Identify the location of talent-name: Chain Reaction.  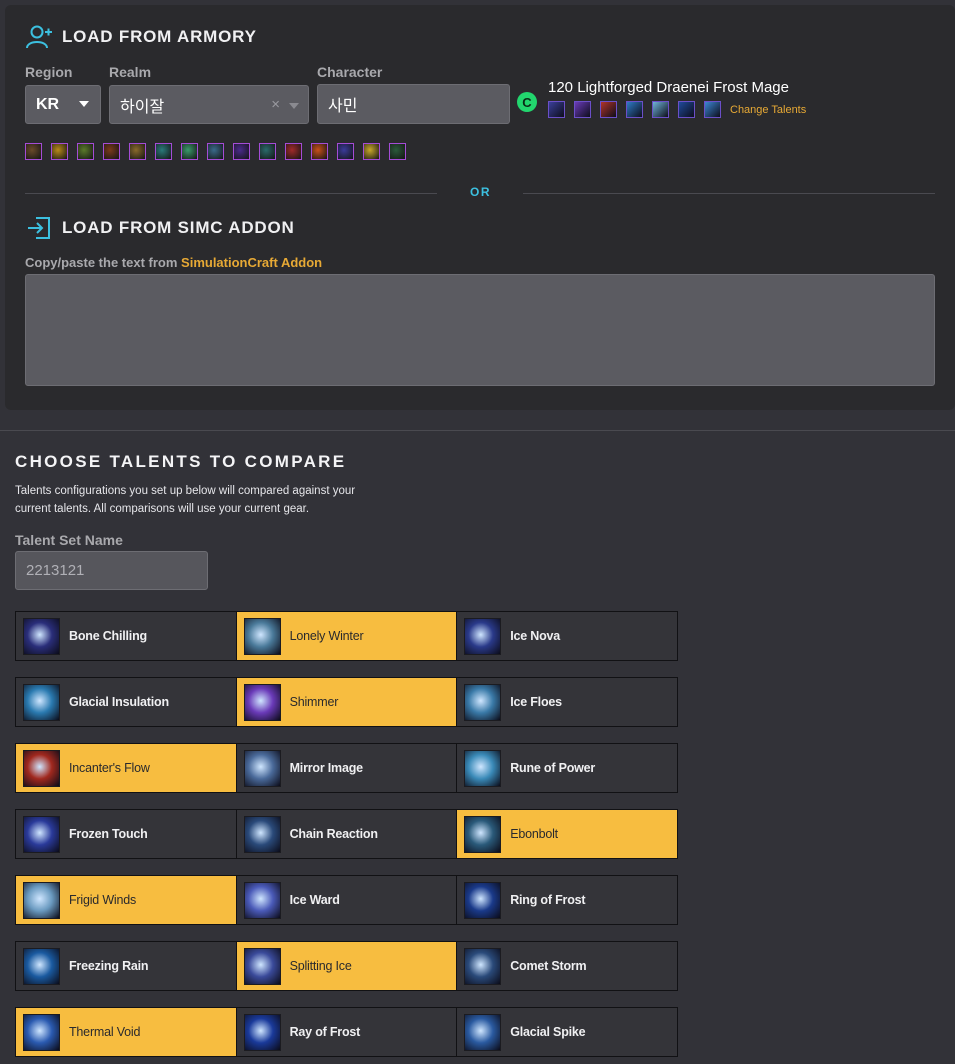
(333, 834).